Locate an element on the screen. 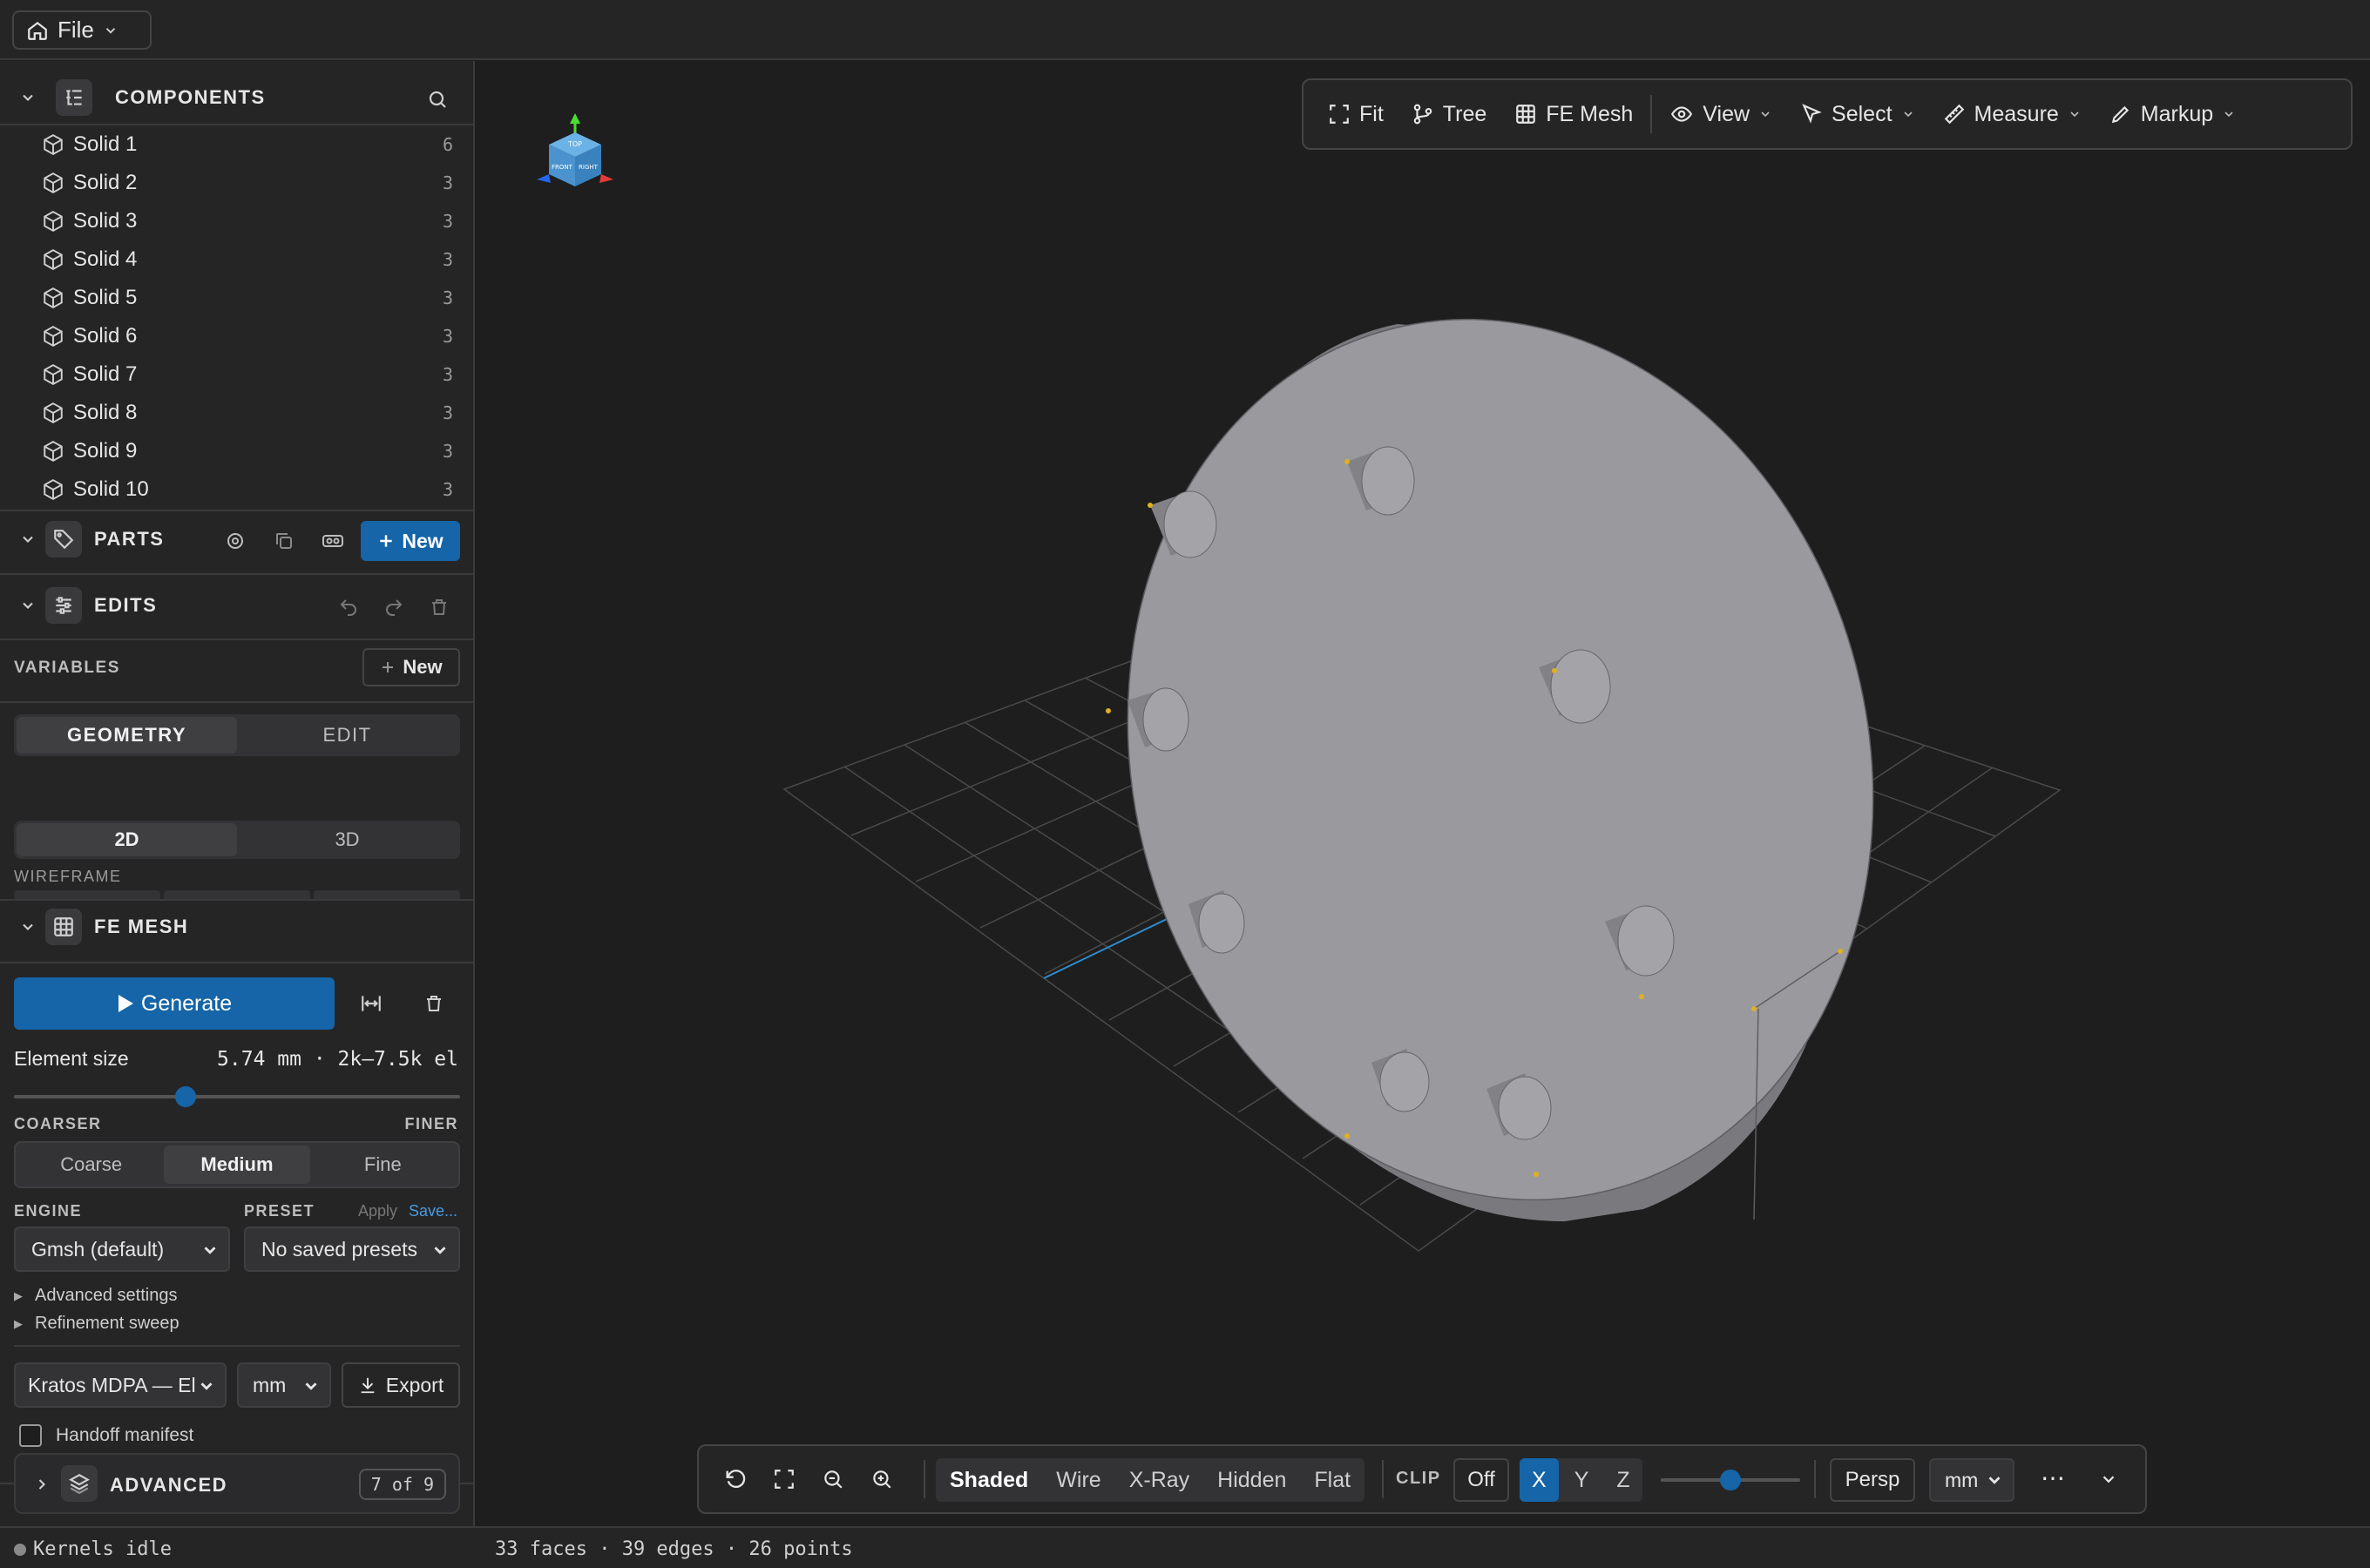 This screenshot has height=1568, width=2370. component-row: Solid 9 3 is located at coordinates (251, 451).